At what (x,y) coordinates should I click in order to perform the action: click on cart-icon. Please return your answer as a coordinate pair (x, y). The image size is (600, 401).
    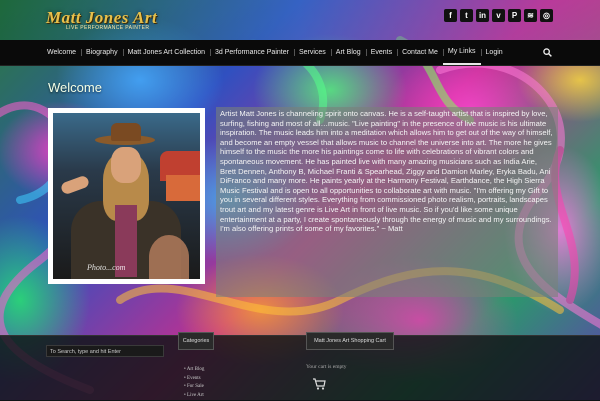
    Looking at the image, I should click on (319, 384).